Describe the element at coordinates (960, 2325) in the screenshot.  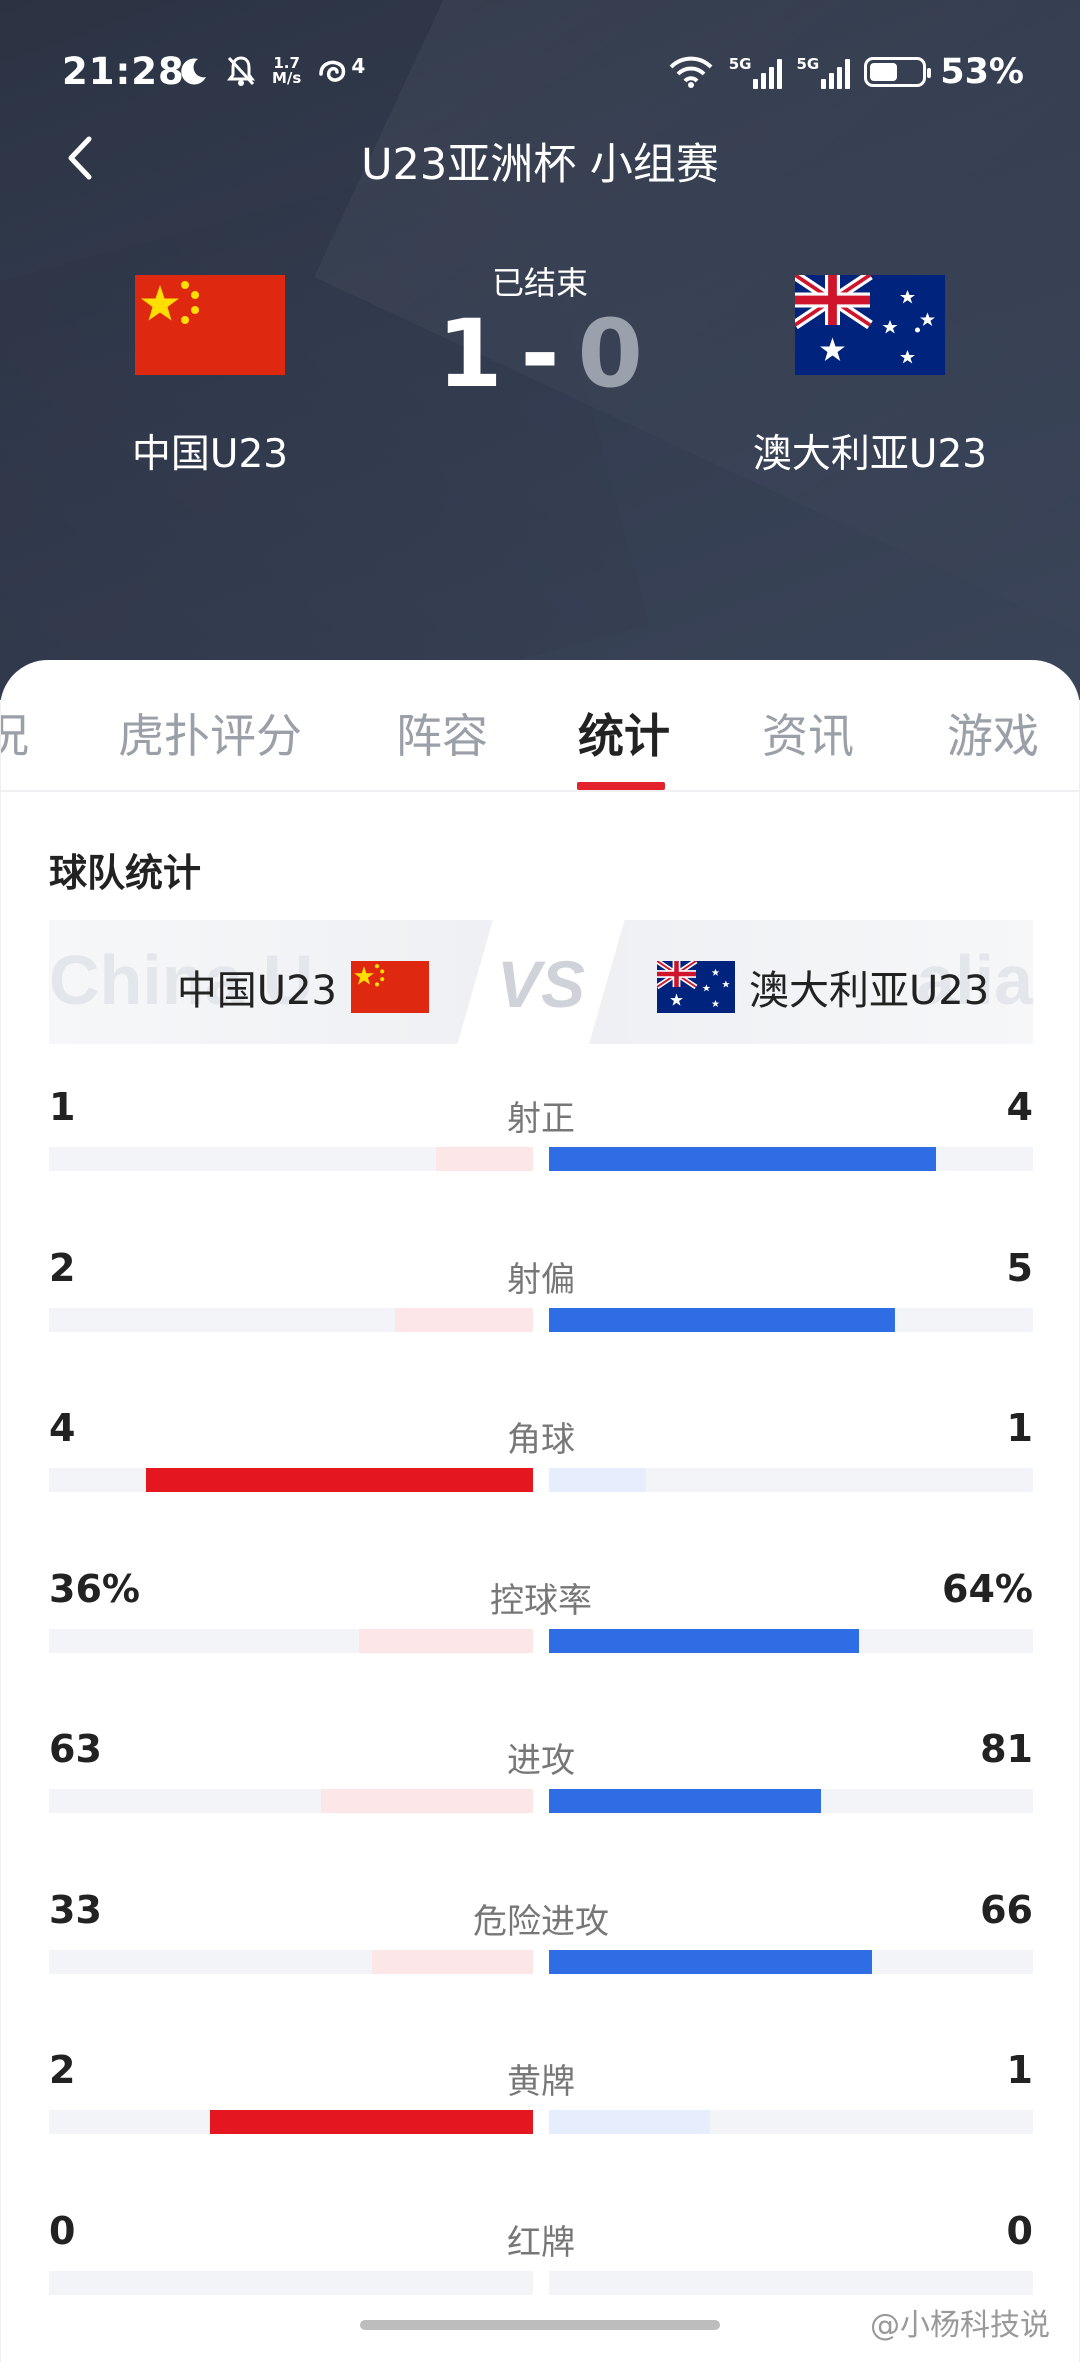
I see `footer-watermark: @小杨科技说` at that location.